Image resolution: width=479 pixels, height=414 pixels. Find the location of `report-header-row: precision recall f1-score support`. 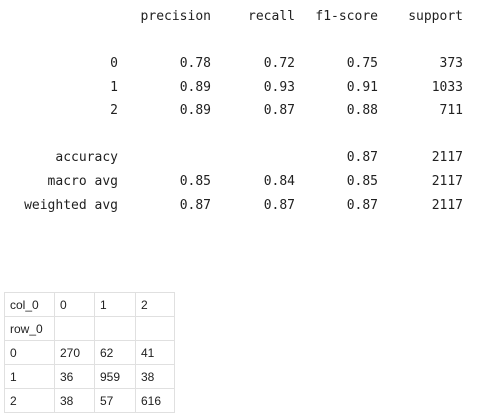

report-header-row: precision recall f1-score support is located at coordinates (239, 17).